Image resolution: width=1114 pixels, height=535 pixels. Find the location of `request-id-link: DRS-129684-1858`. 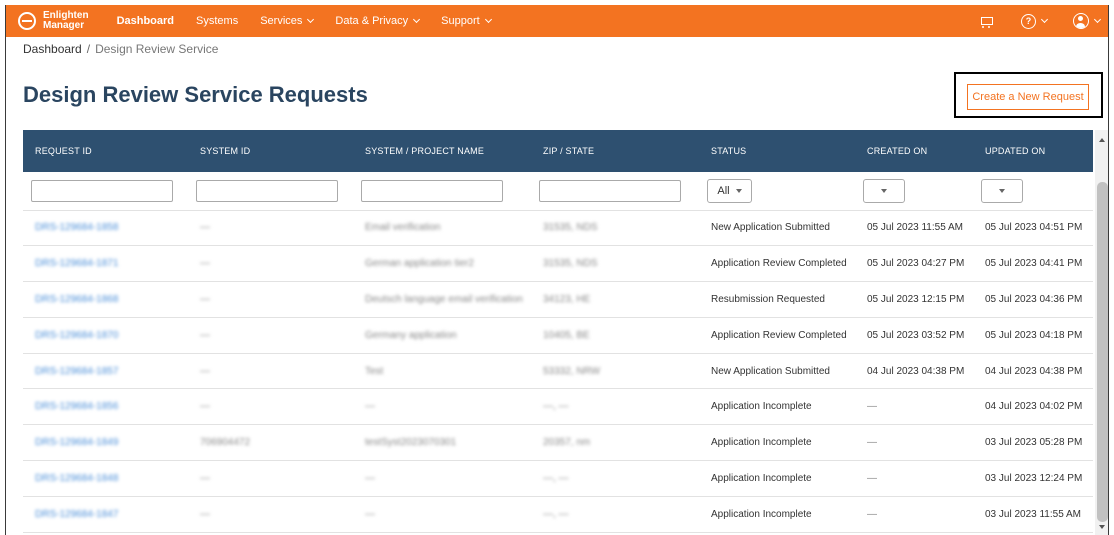

request-id-link: DRS-129684-1858 is located at coordinates (76, 227).